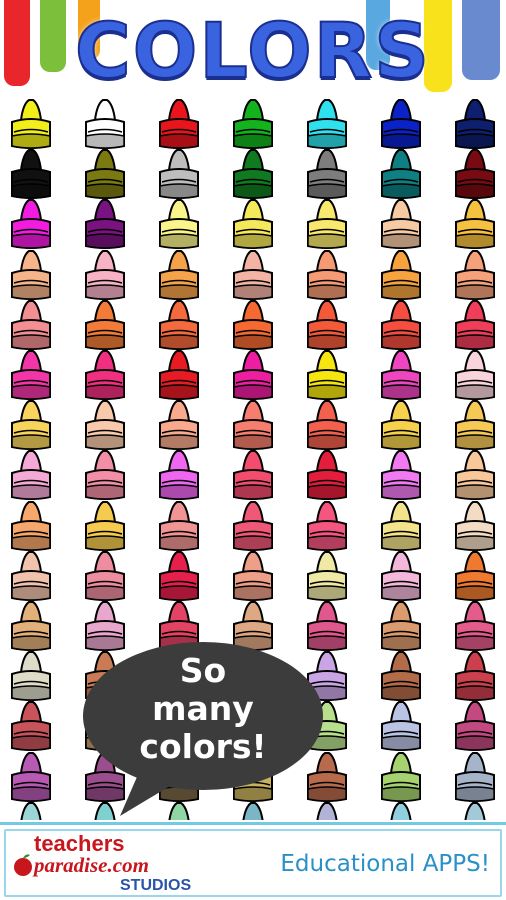 Image resolution: width=506 pixels, height=900 pixels. I want to click on teachers-paradise-logo: teachers paradise.com STUDIOS, so click(120, 863).